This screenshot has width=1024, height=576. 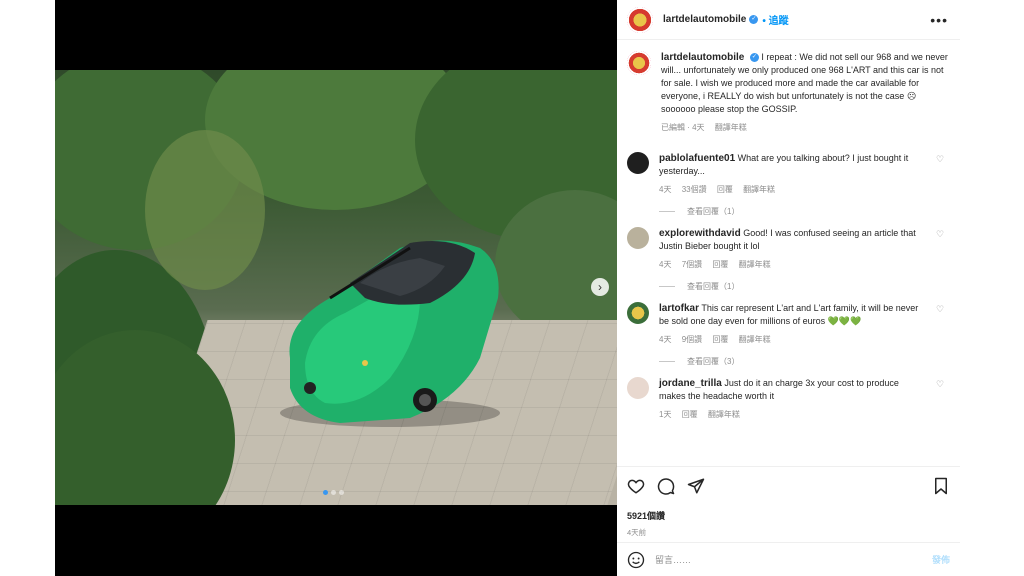 I want to click on like-count: 5921個讚, so click(x=788, y=515).